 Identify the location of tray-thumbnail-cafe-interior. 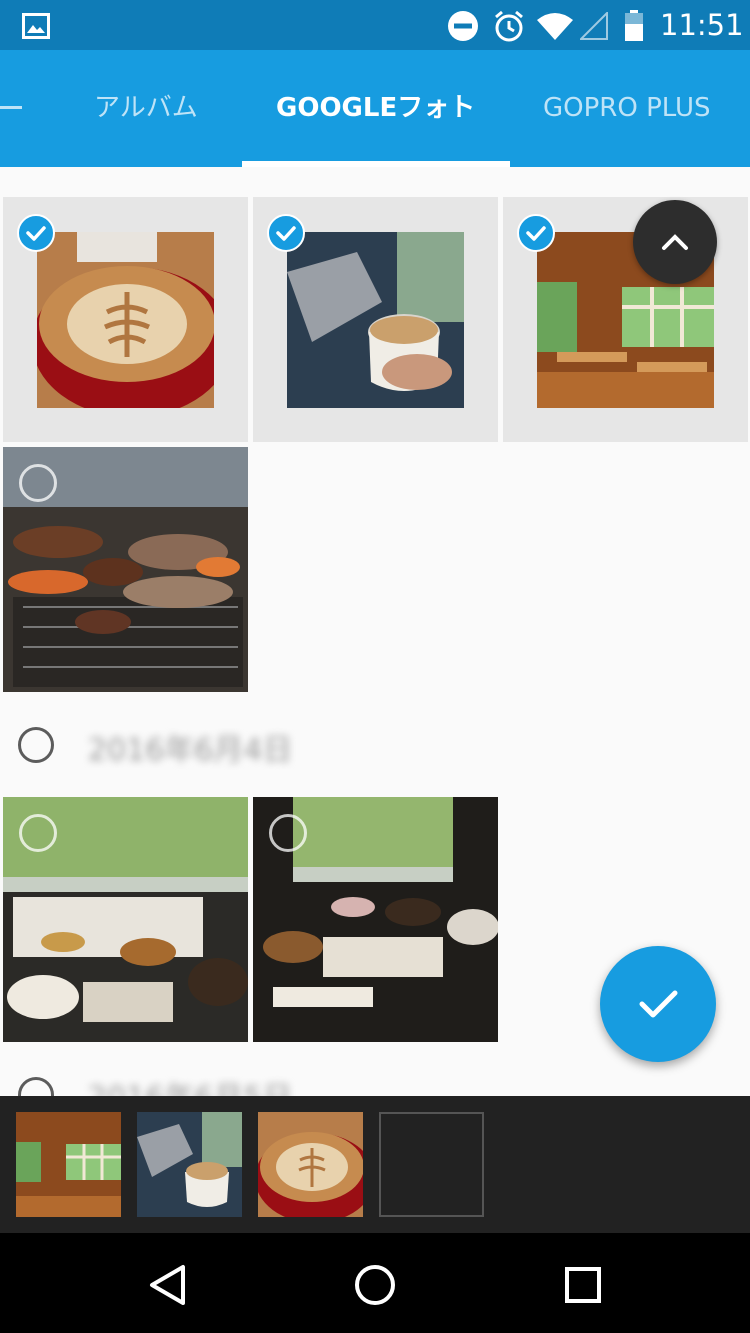
(68, 1164).